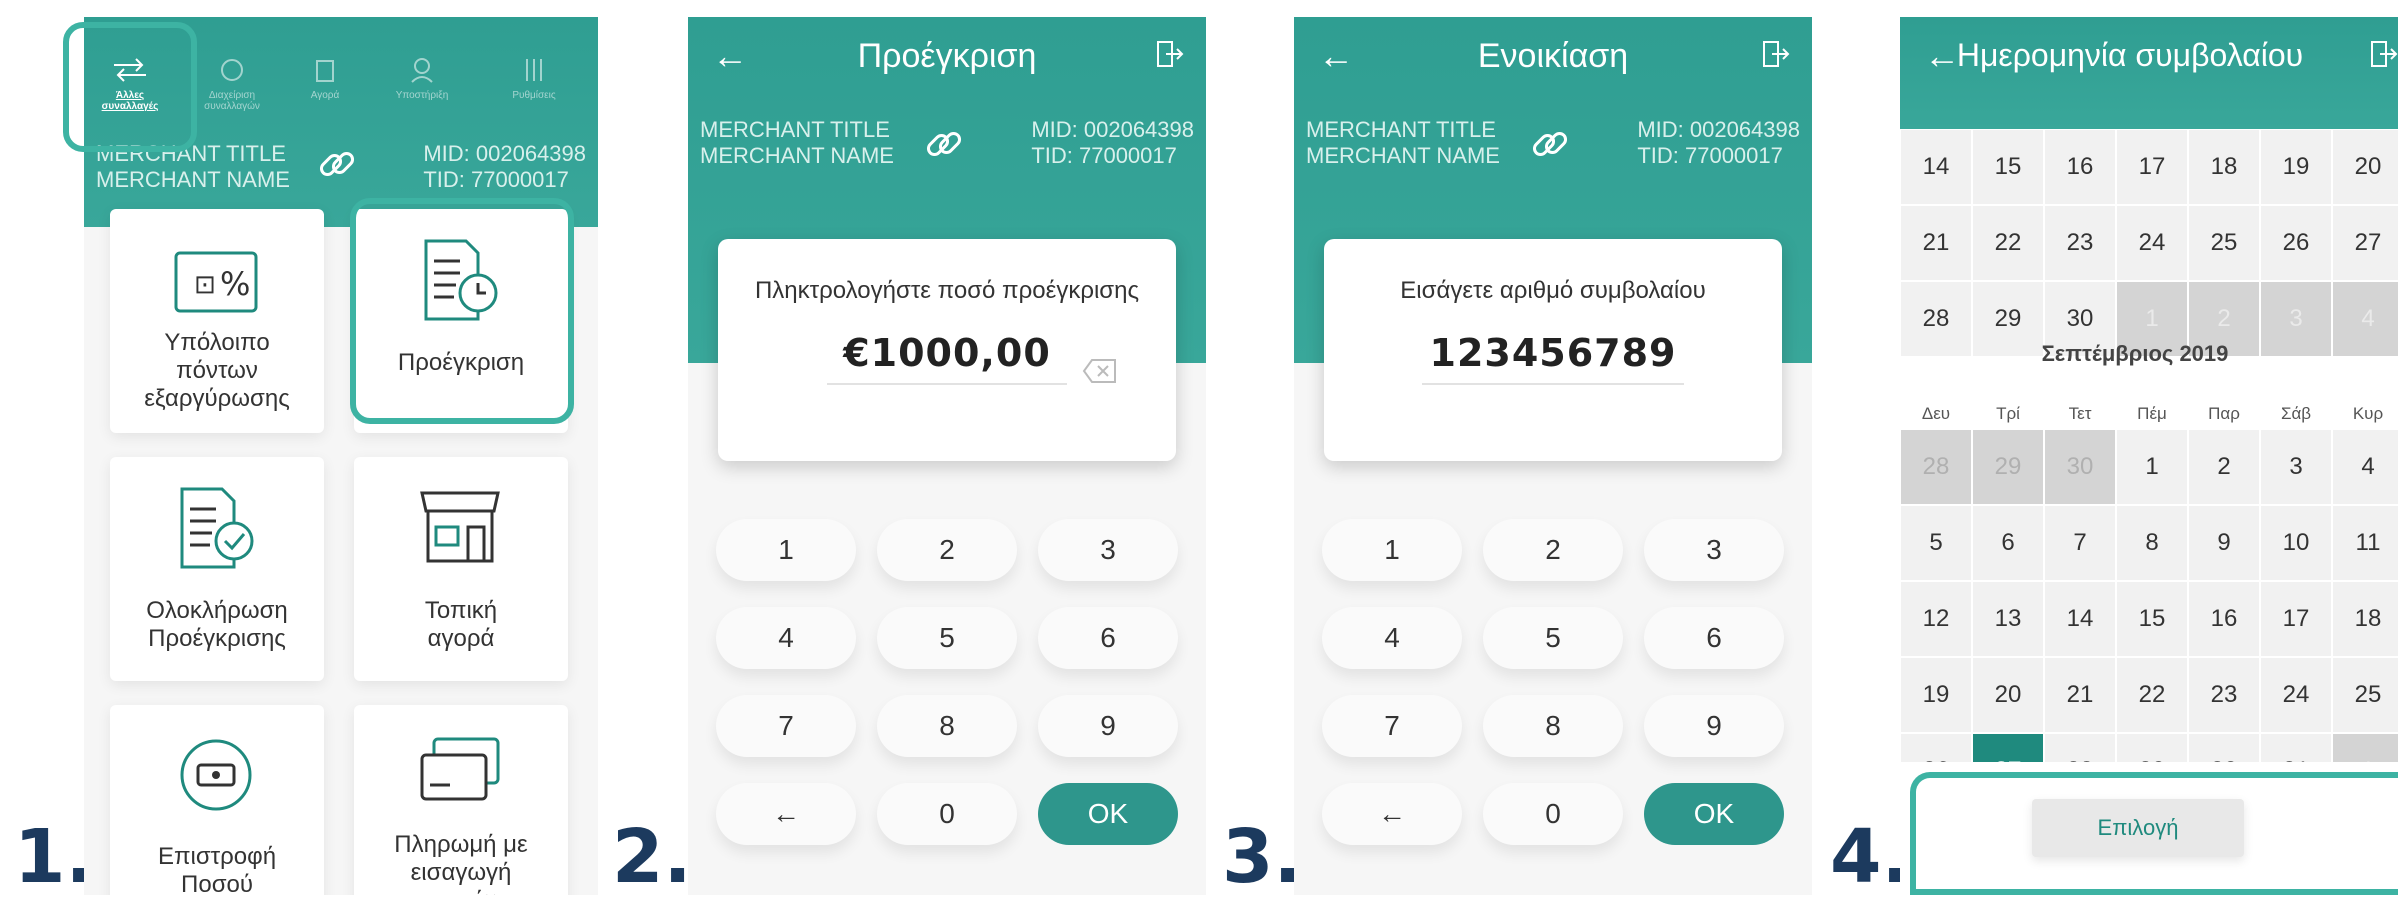 The image size is (2398, 900). I want to click on contract-input: 123456789, so click(1553, 358).